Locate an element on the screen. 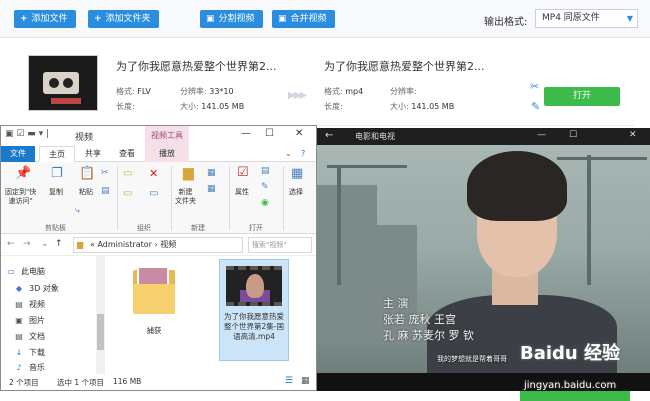  video-file-name: 为了你我愿意热爱整个世界第2集-国语高清.mp4 is located at coordinates (254, 326).